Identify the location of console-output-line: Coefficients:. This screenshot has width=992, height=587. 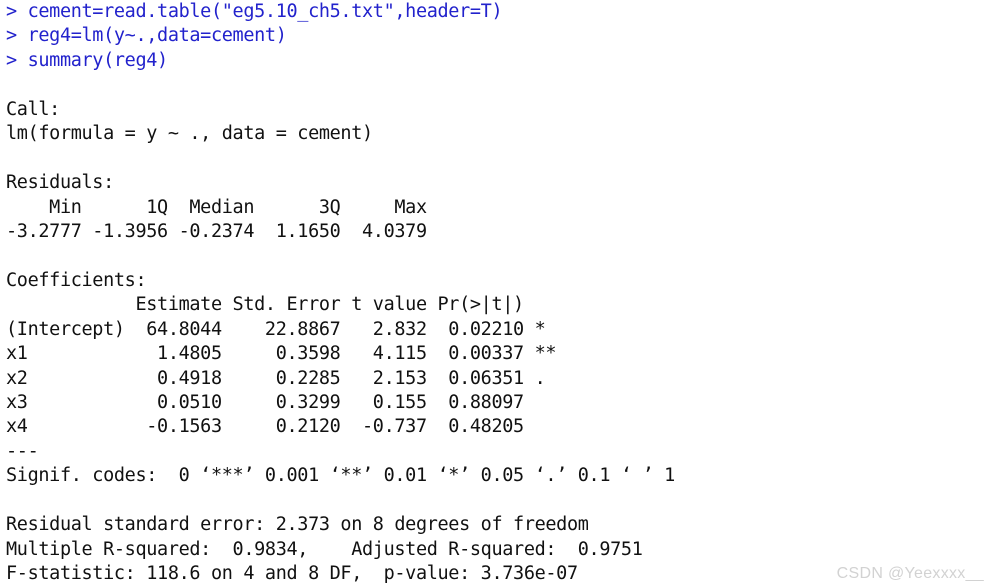
(76, 280).